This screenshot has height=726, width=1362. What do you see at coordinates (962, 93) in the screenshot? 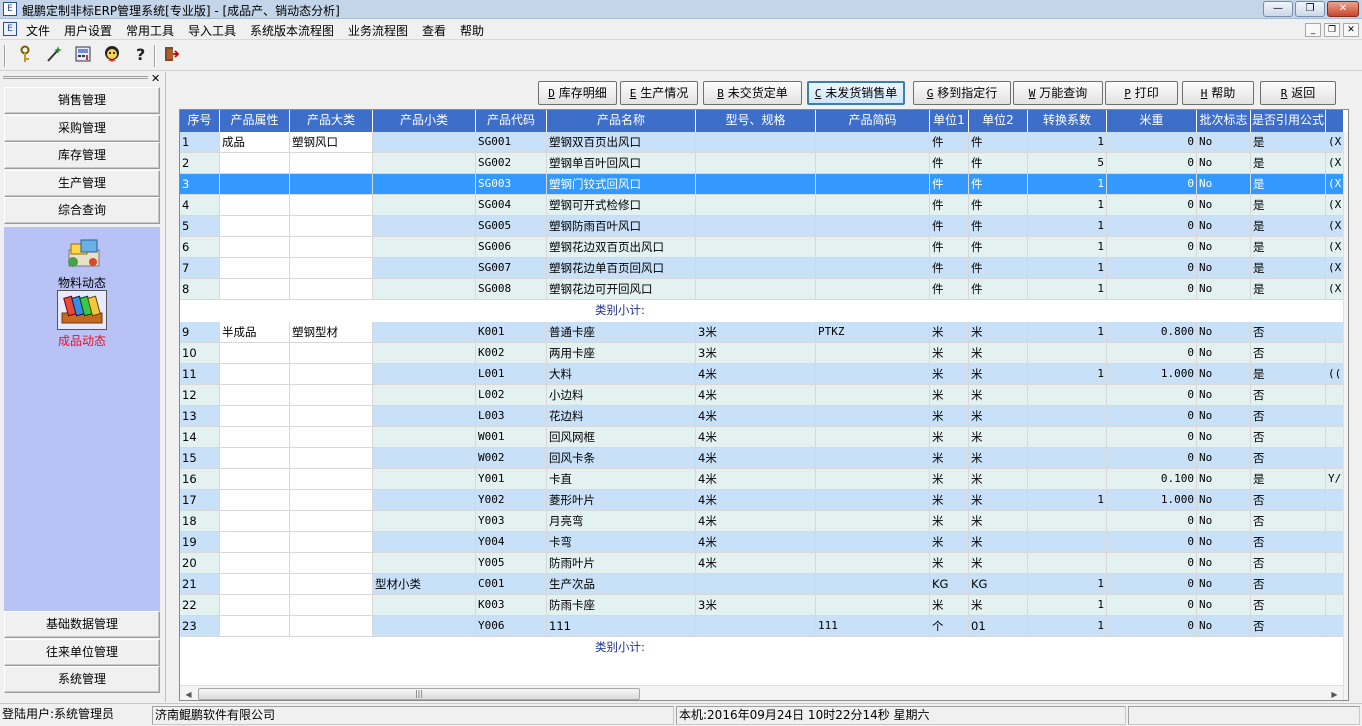
I see `goto-row-button: G 移到指定行` at bounding box center [962, 93].